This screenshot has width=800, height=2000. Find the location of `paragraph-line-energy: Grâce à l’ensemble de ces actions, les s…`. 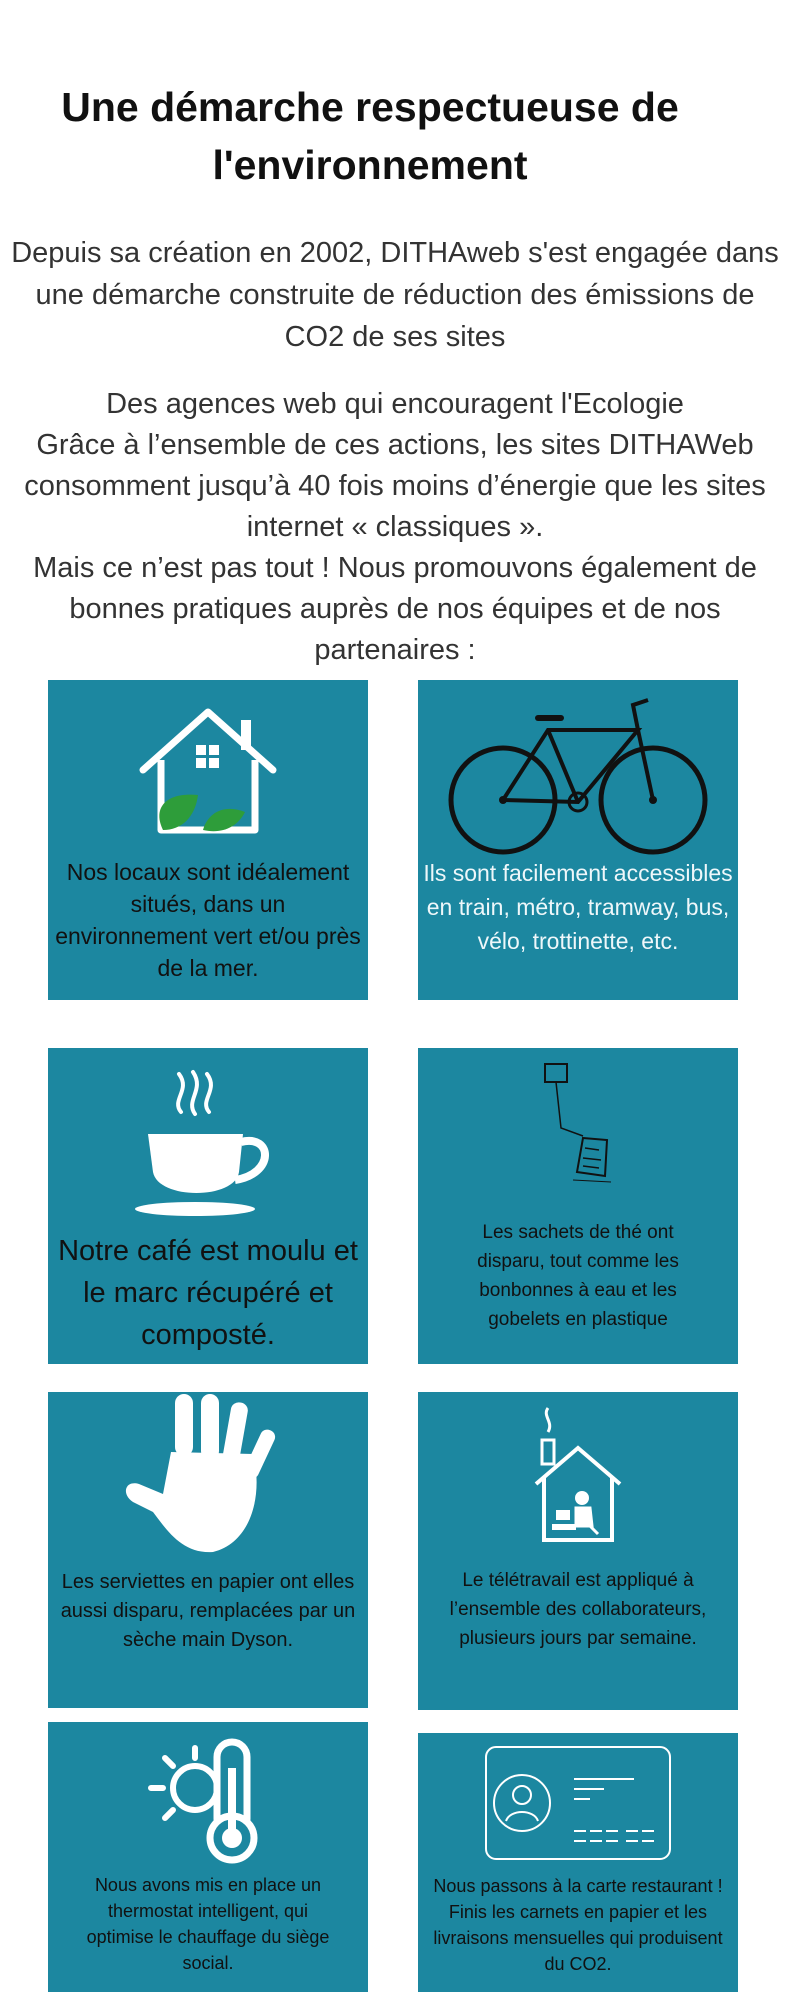

paragraph-line-energy: Grâce à l’ensemble de ces actions, les s… is located at coordinates (395, 486).